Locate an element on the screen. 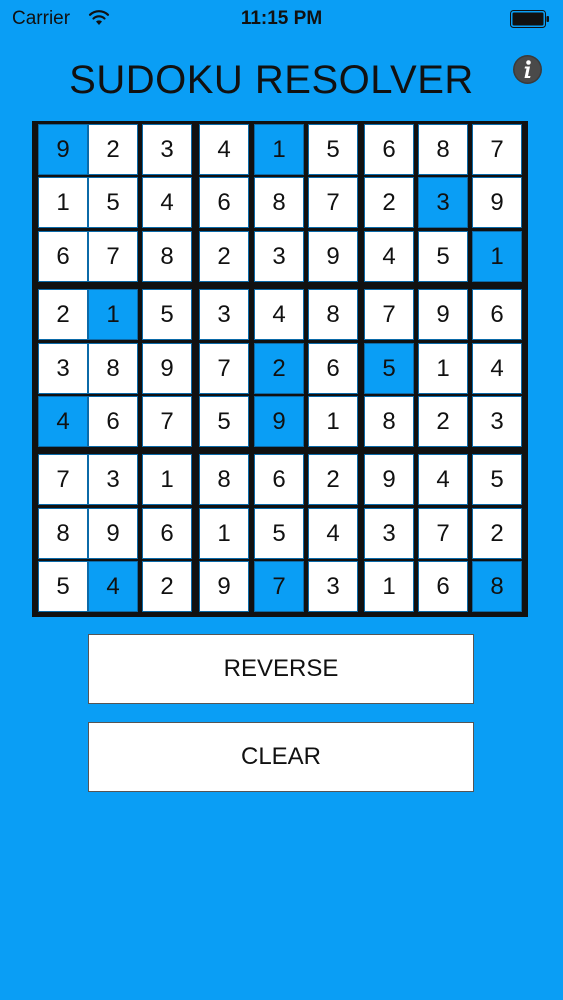  sudoku-cell-r7c9: 5 is located at coordinates (497, 479).